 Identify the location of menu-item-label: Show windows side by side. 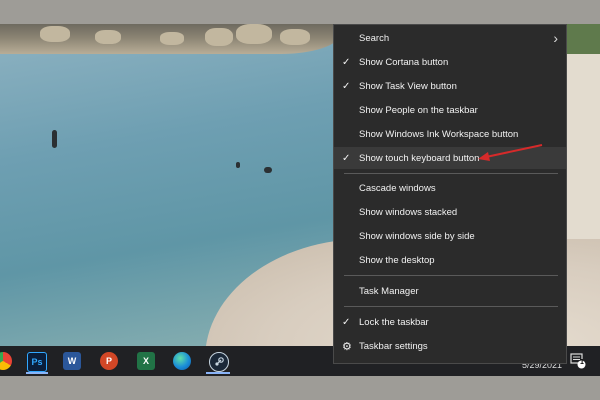
(417, 236).